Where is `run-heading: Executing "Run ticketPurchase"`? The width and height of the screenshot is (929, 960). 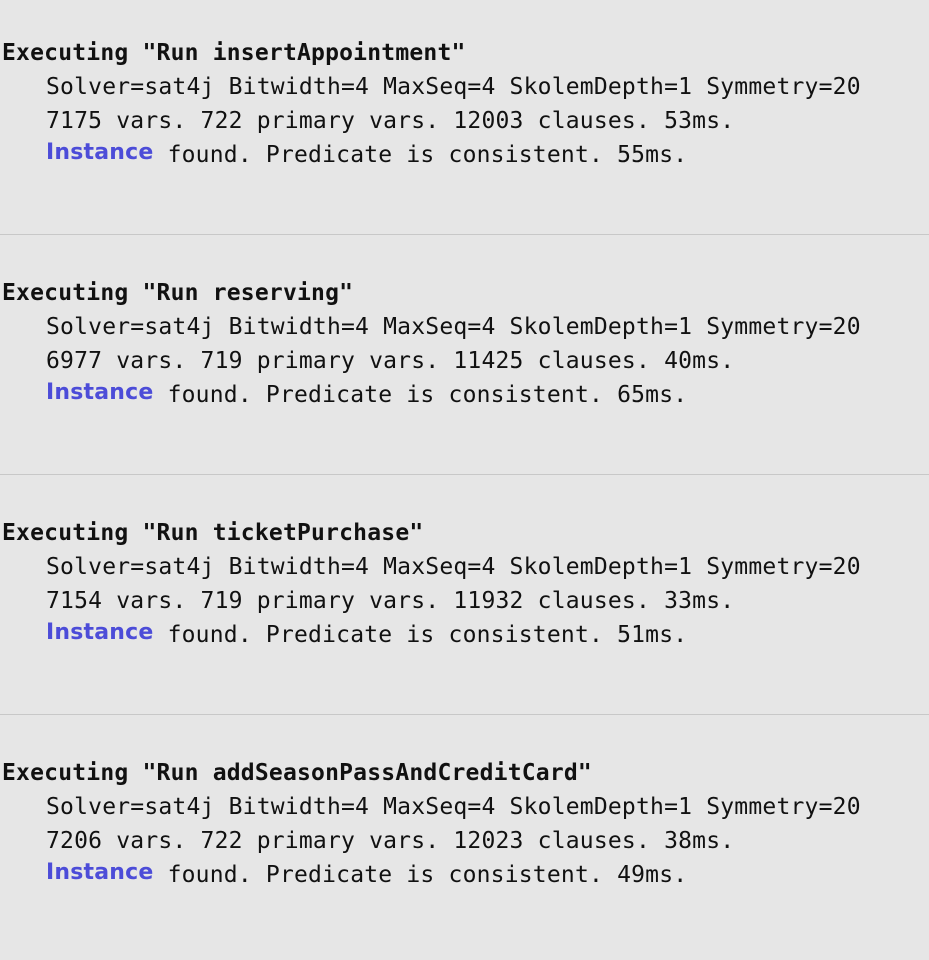 run-heading: Executing "Run ticketPurchase" is located at coordinates (213, 533).